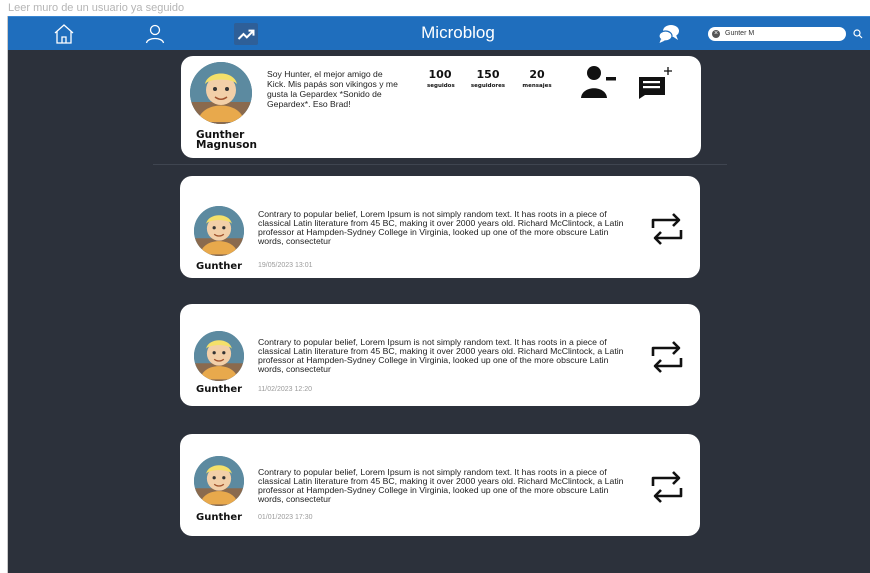 The width and height of the screenshot is (870, 573). What do you see at coordinates (537, 74) in the screenshot?
I see `stat-messages-value: 20` at bounding box center [537, 74].